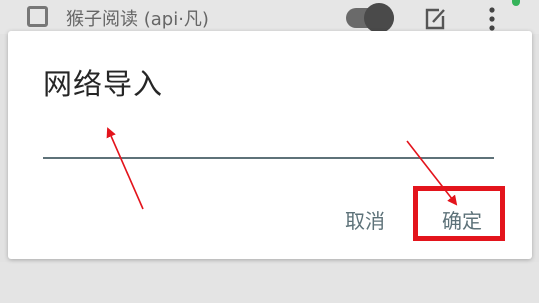 The width and height of the screenshot is (539, 303). What do you see at coordinates (459, 213) in the screenshot?
I see `ok-highlight-box` at bounding box center [459, 213].